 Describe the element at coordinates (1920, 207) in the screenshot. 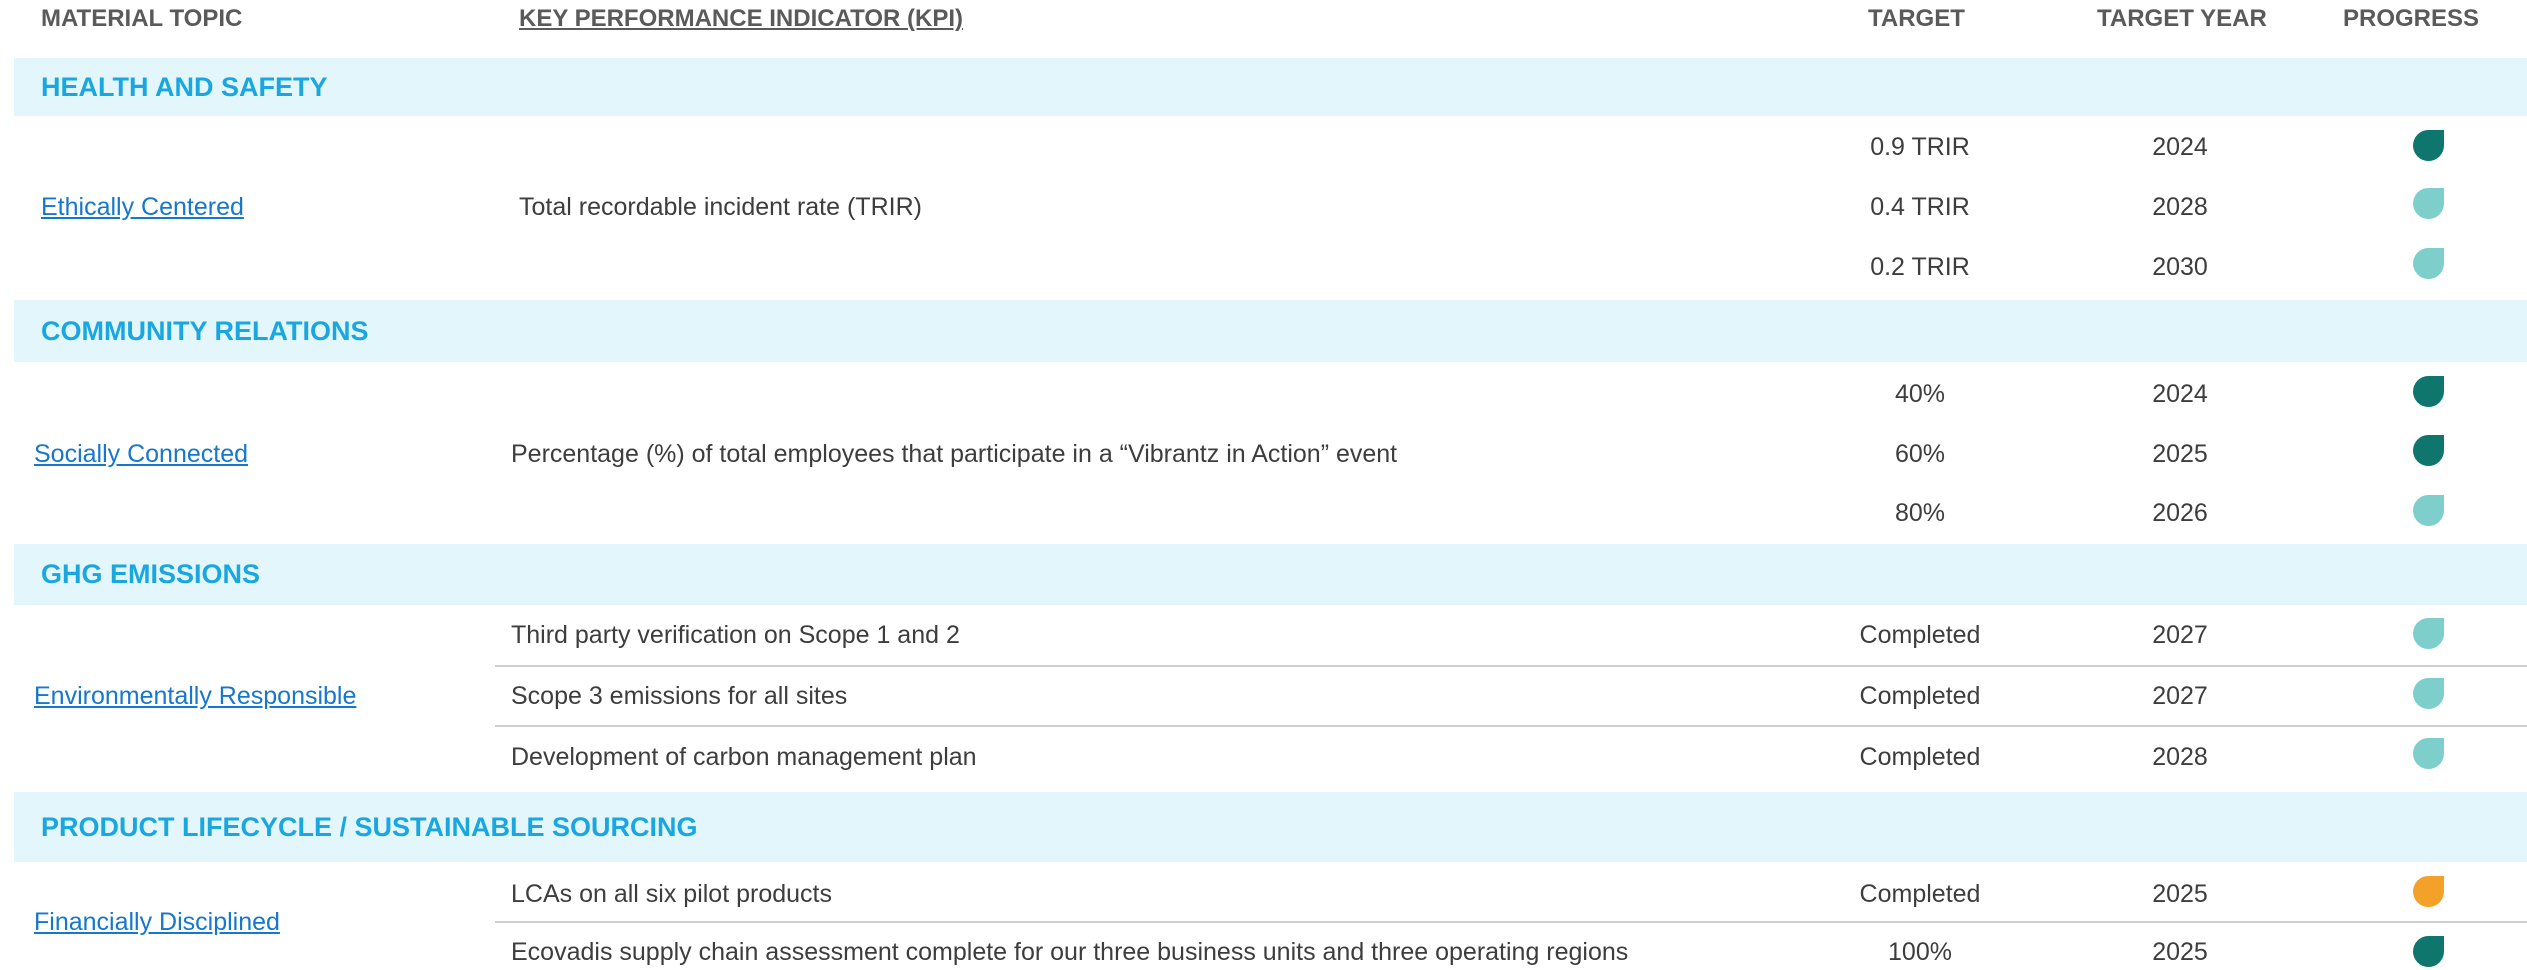

I see `target-value: 0.4 TRIR` at that location.